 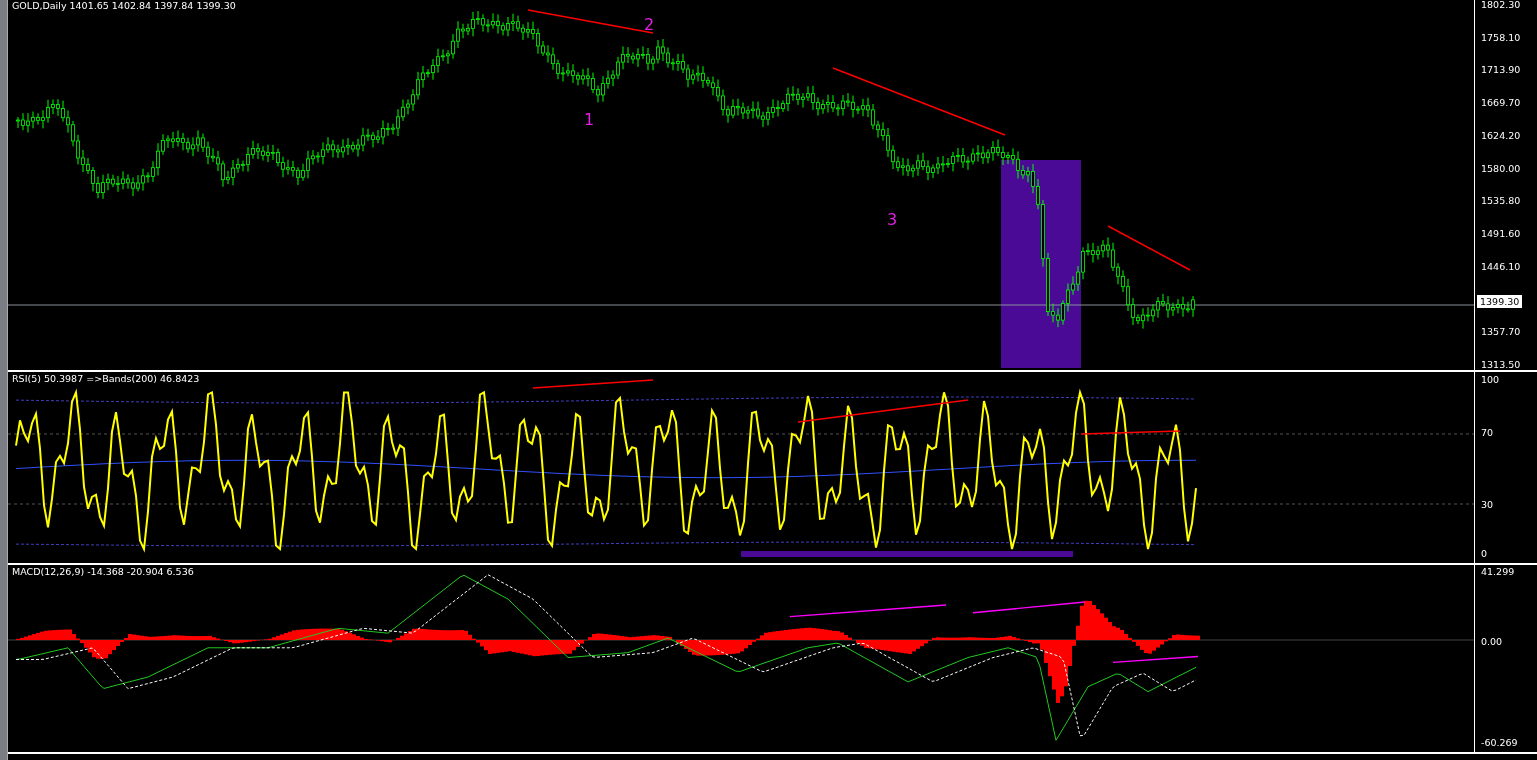 What do you see at coordinates (1487, 432) in the screenshot?
I see `axis-label: 70` at bounding box center [1487, 432].